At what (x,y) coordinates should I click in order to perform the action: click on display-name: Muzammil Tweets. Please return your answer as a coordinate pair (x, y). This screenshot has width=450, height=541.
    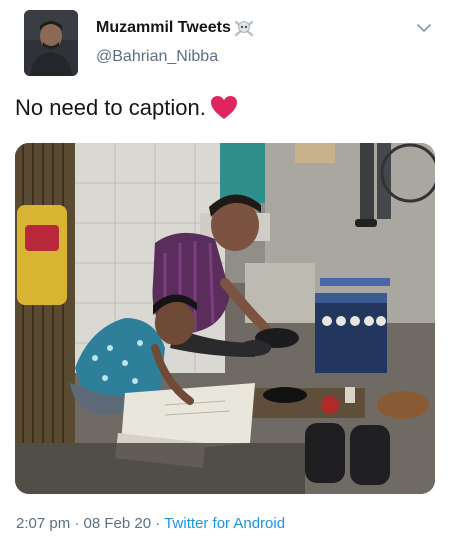
    Looking at the image, I should click on (163, 28).